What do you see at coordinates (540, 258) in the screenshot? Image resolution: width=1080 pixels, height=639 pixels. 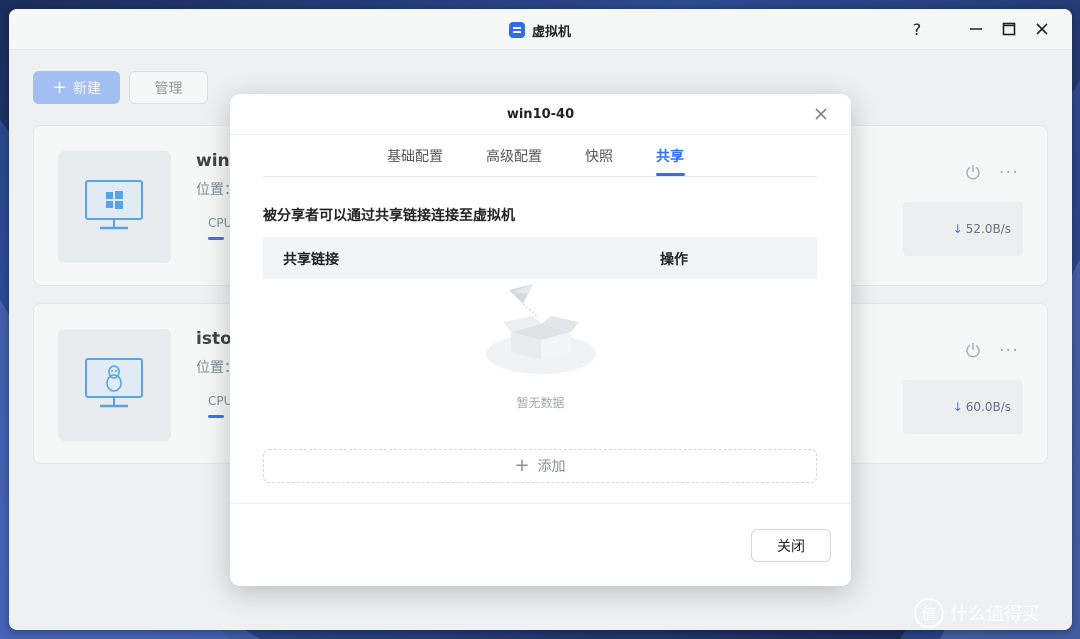 I see `share-table-header: 共享链接 操作` at bounding box center [540, 258].